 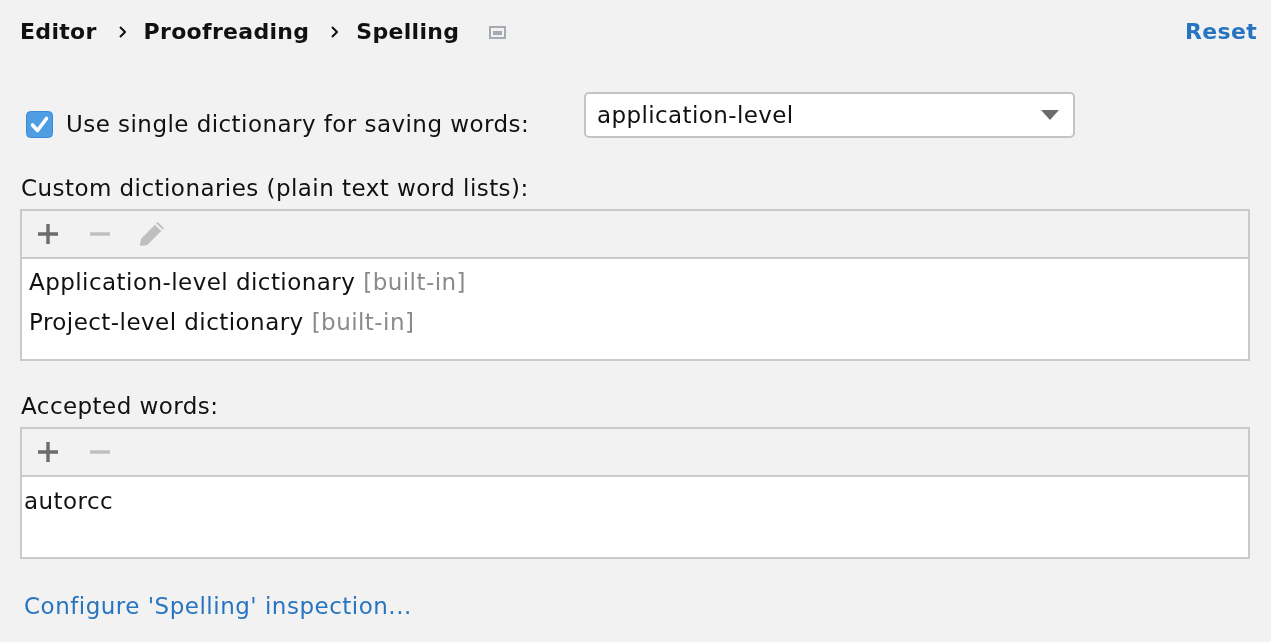 I want to click on section-label: Custom dictionaries (plain text word lists):, so click(x=275, y=188).